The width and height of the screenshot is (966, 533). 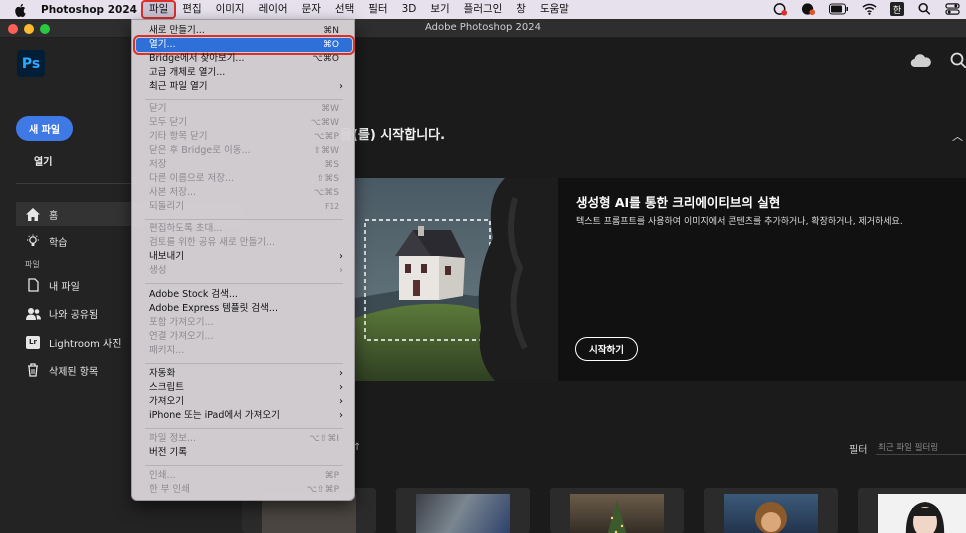 I want to click on menu-item-open: 열기... ⌘O, so click(x=244, y=45).